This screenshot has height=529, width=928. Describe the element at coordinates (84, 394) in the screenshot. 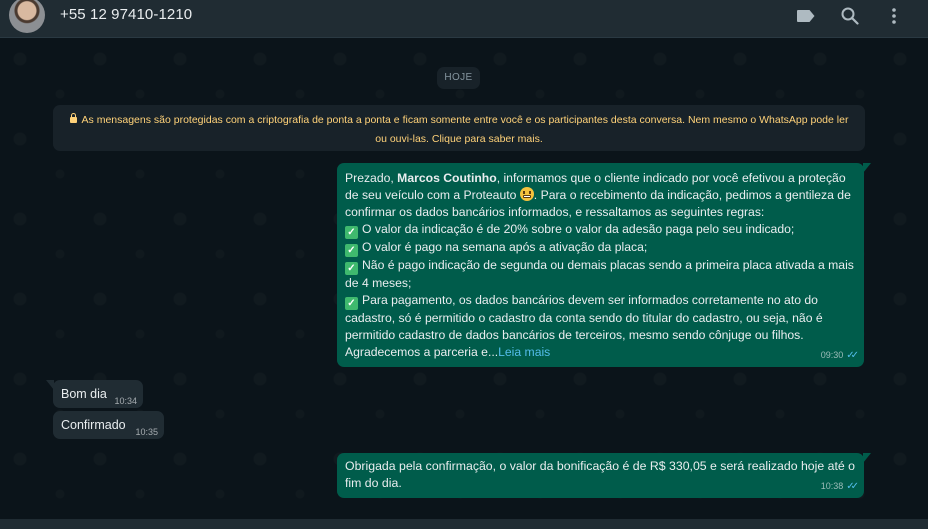

I see `message-text: Bom dia` at that location.